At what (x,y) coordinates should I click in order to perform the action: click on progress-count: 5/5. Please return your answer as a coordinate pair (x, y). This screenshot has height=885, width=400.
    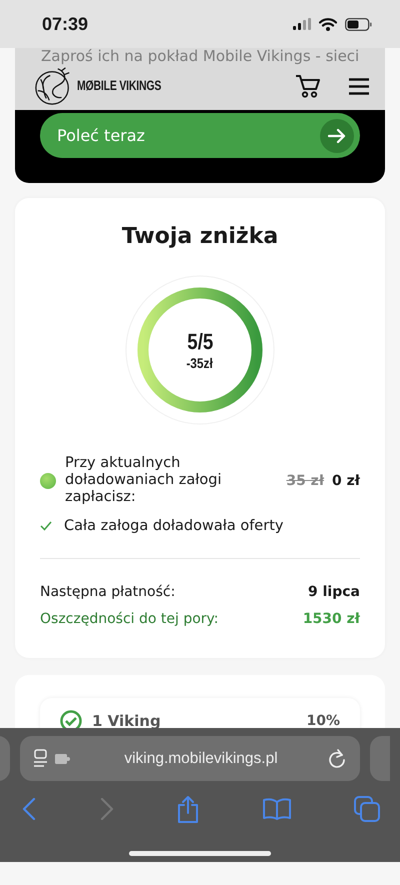
    Looking at the image, I should click on (200, 342).